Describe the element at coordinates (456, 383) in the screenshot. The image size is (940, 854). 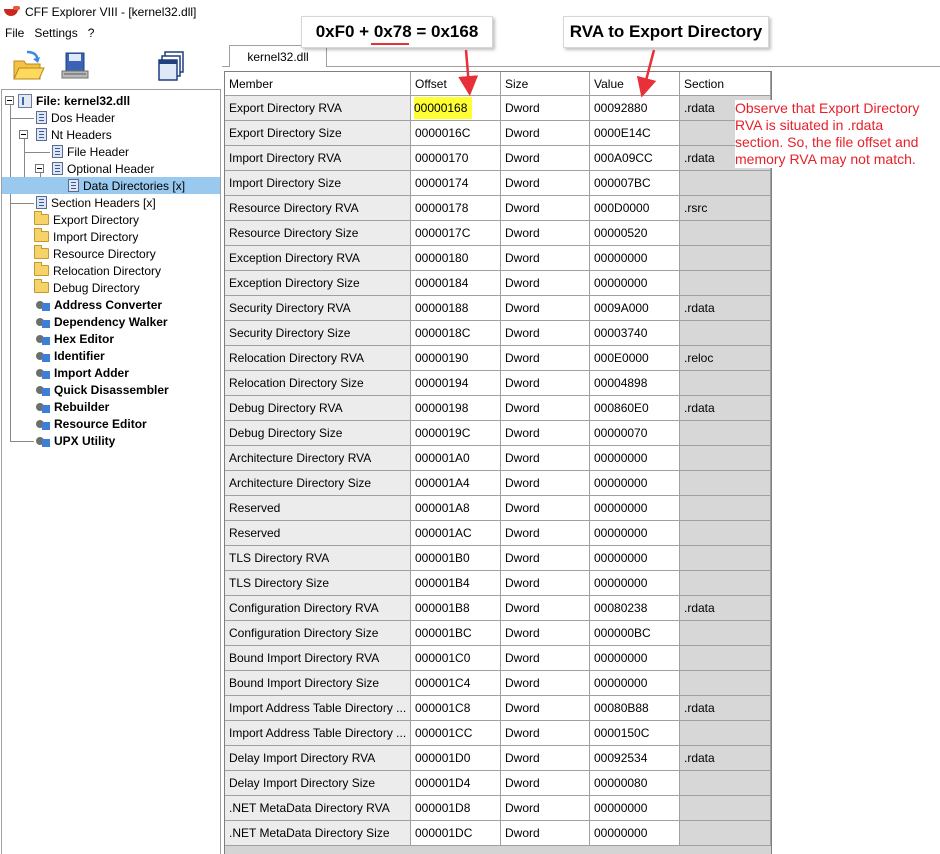
I see `cell-offset: 00000194` at that location.